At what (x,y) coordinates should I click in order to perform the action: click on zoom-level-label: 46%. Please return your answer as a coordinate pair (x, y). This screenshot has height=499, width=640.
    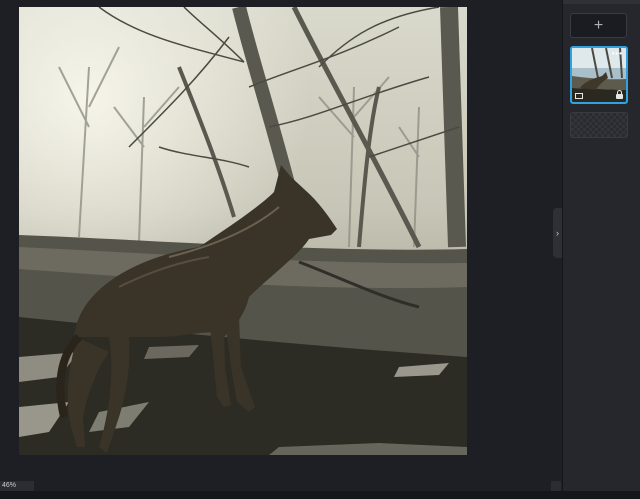
    Looking at the image, I should click on (17, 486).